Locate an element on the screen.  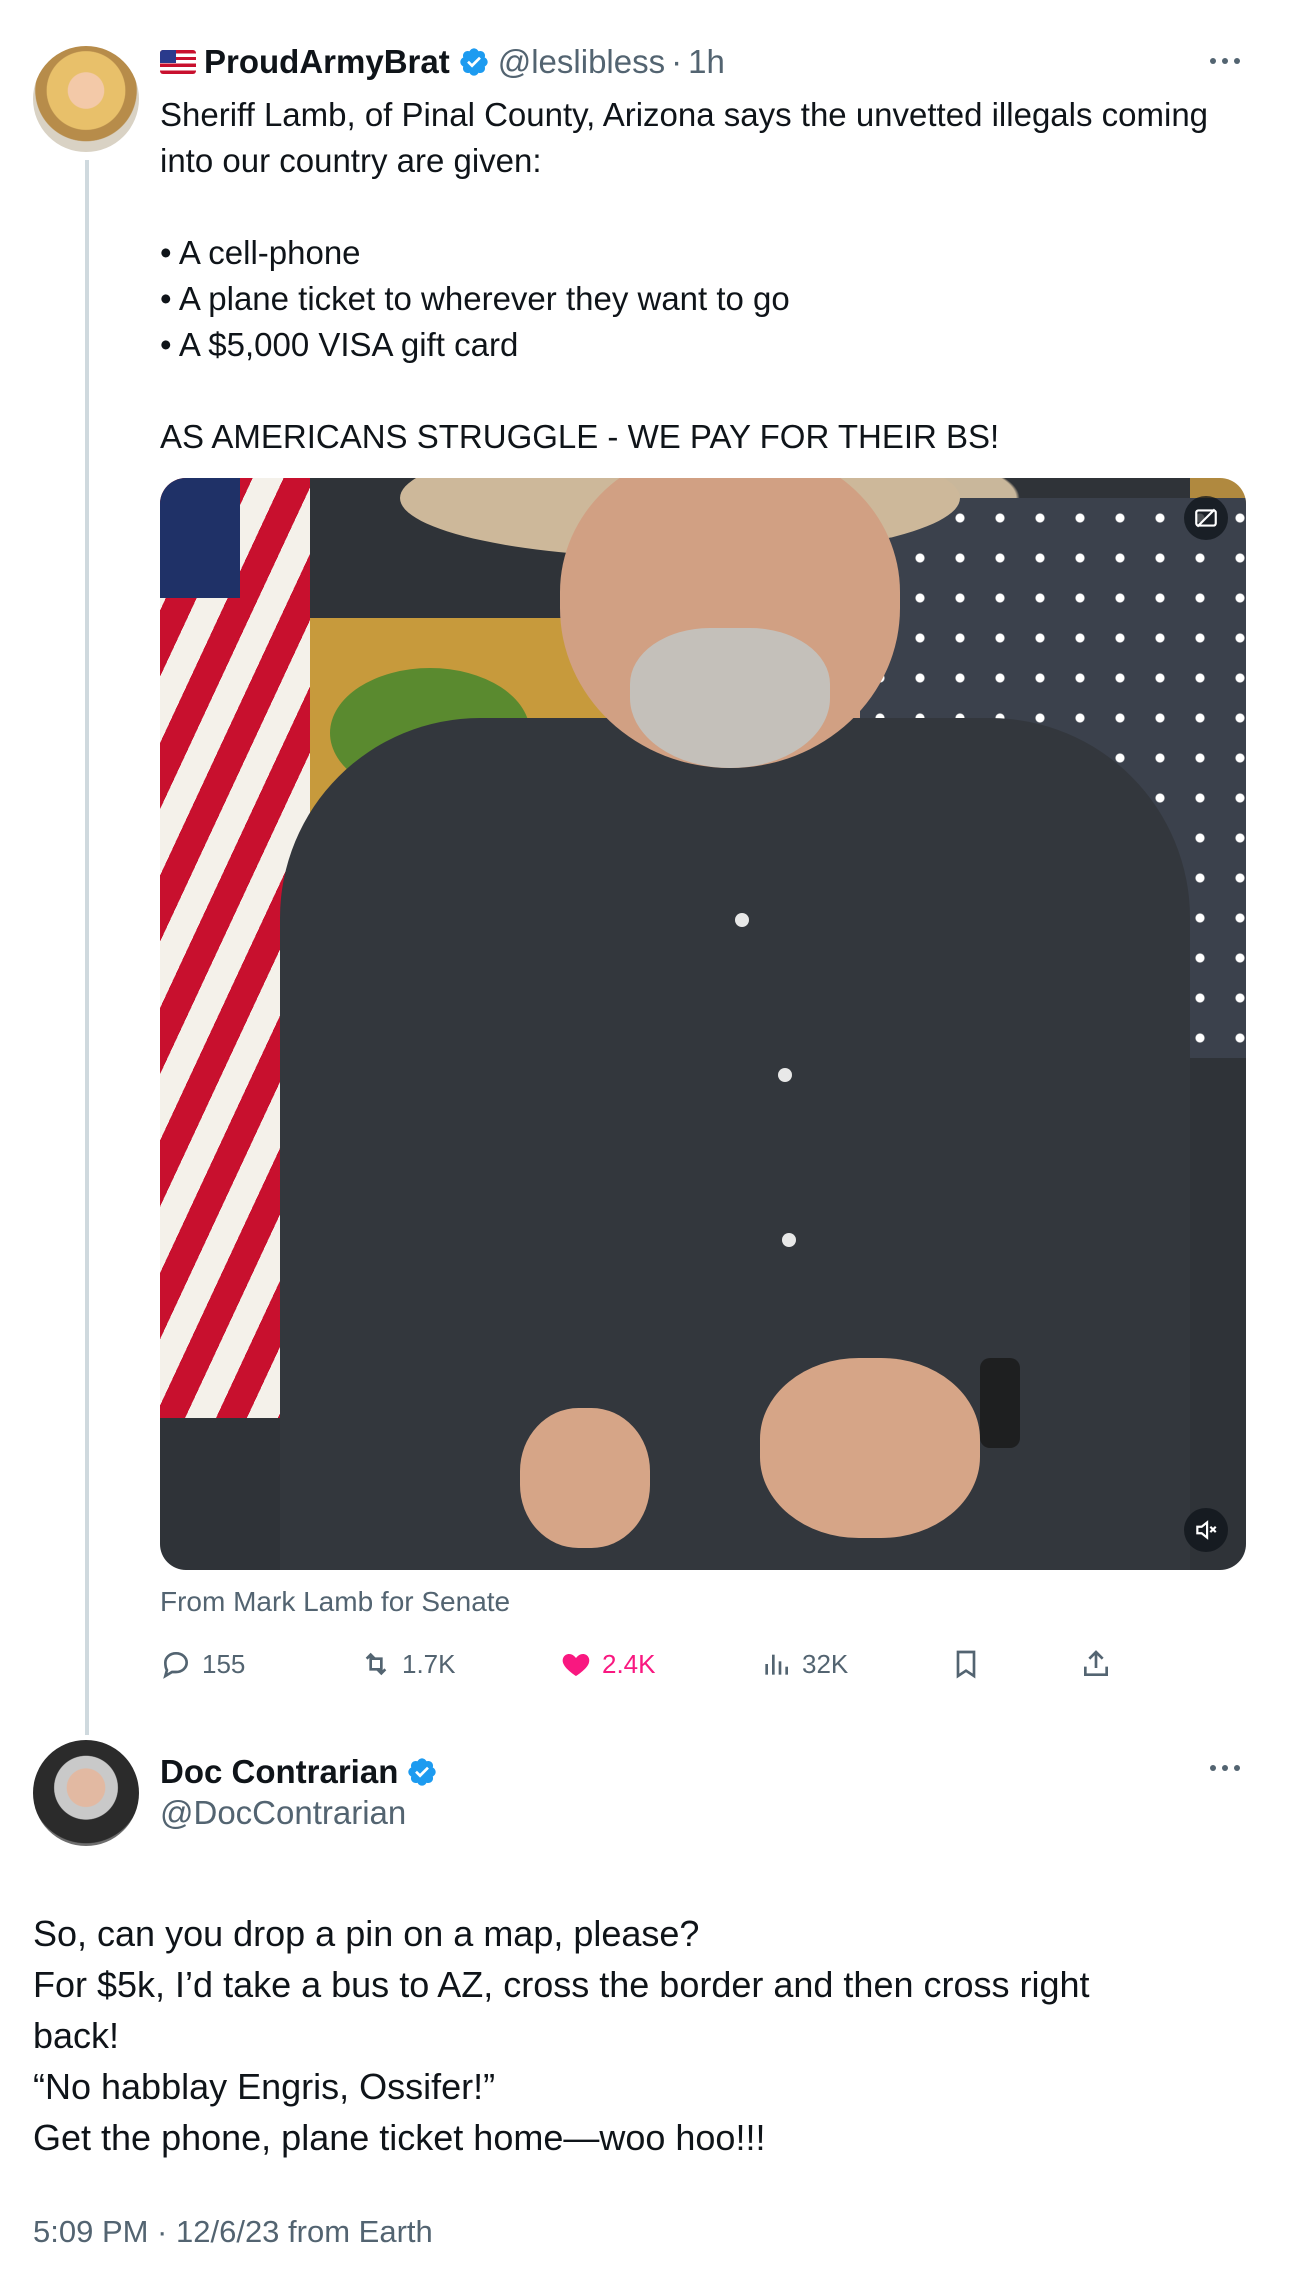
views-chart-icon is located at coordinates (776, 1664).